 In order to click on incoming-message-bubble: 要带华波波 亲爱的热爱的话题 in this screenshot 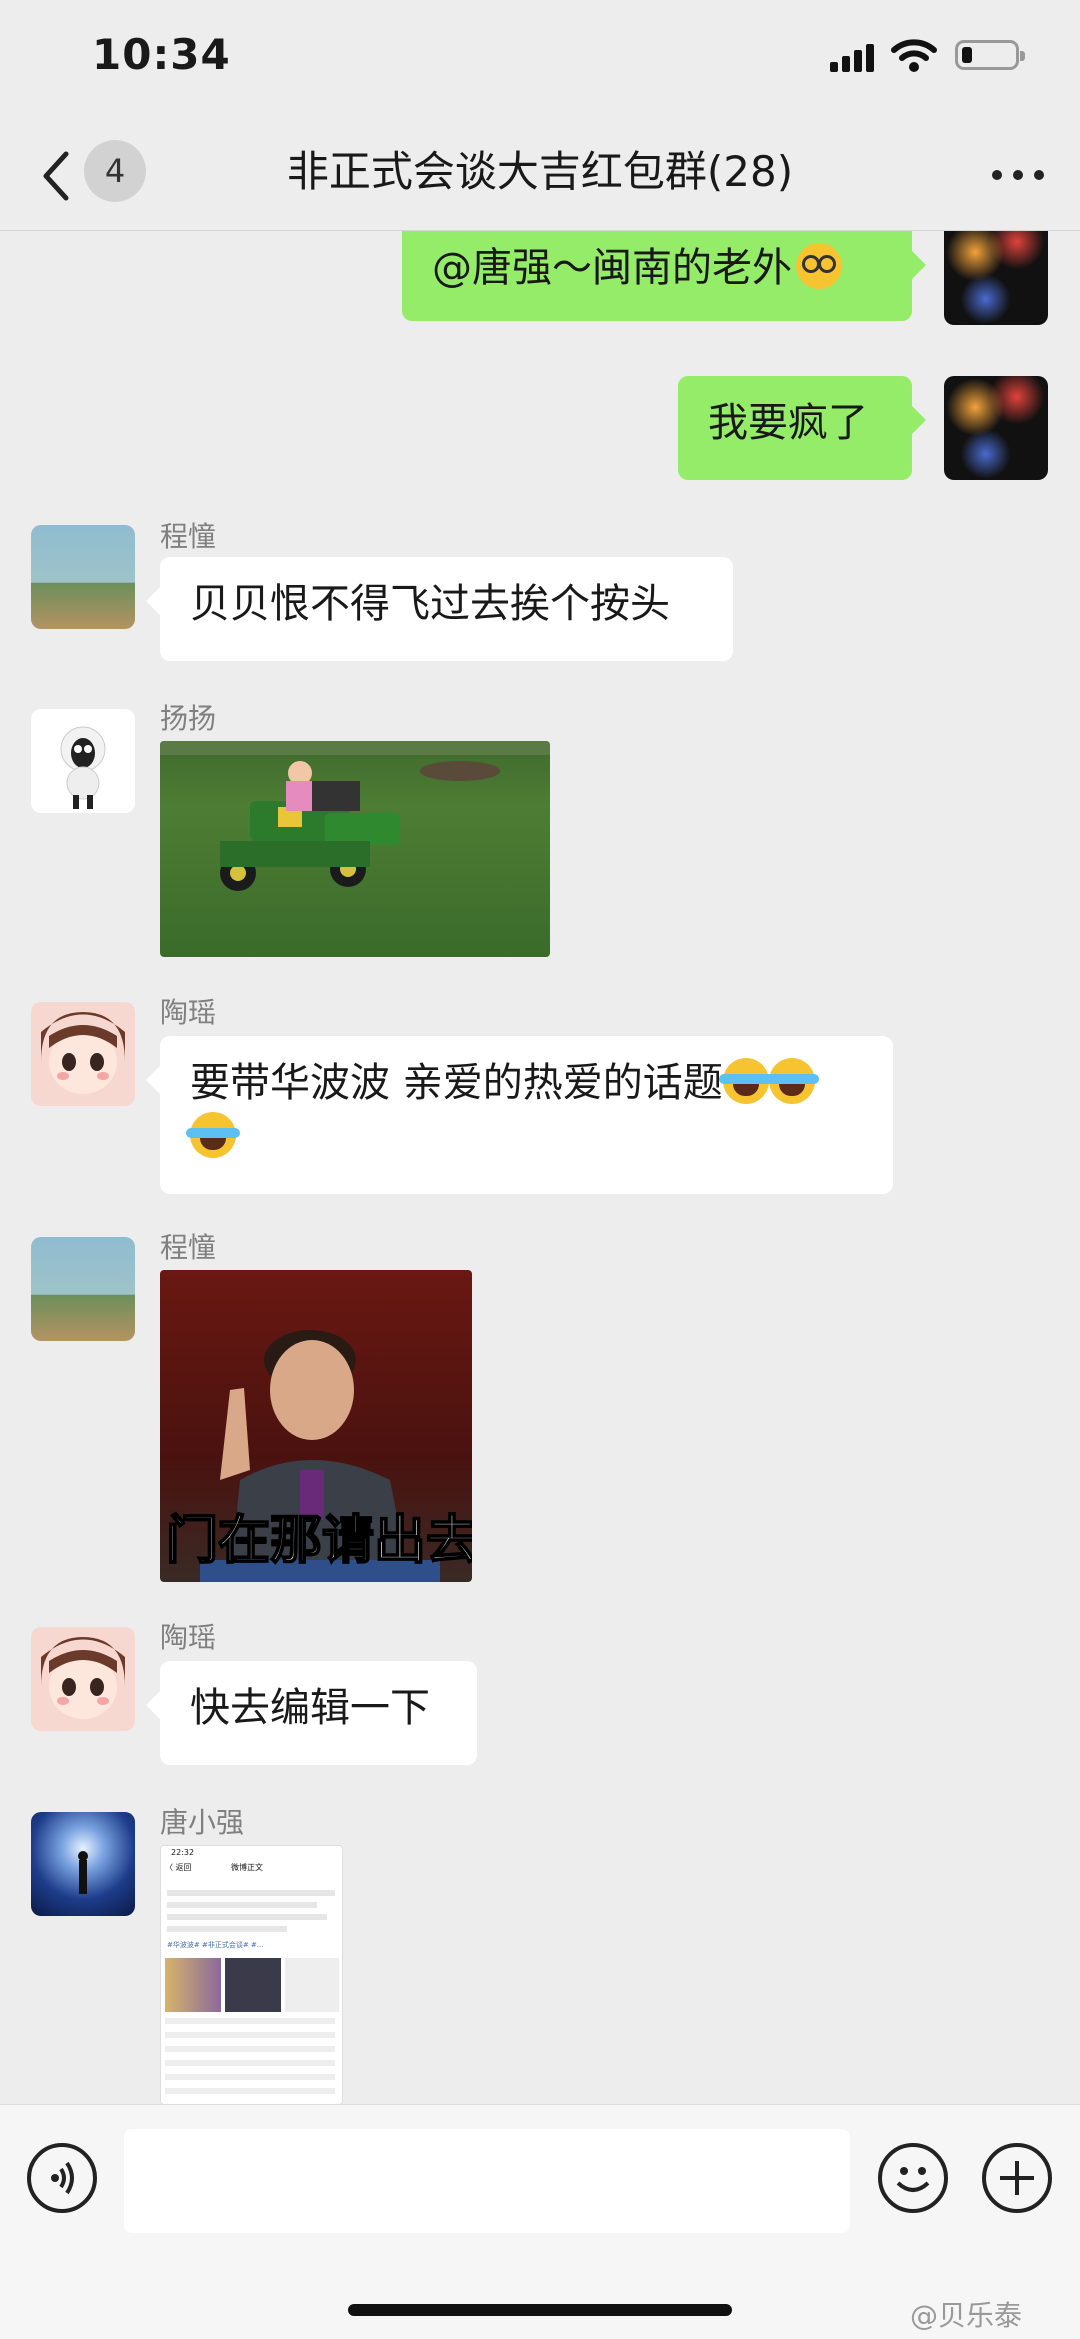, I will do `click(519, 1115)`.